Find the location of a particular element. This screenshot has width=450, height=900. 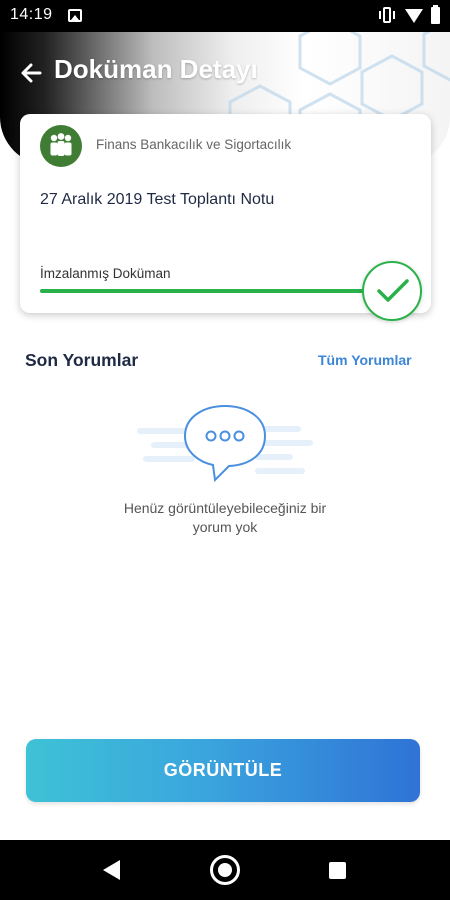

nav-back-icon is located at coordinates (111, 870).